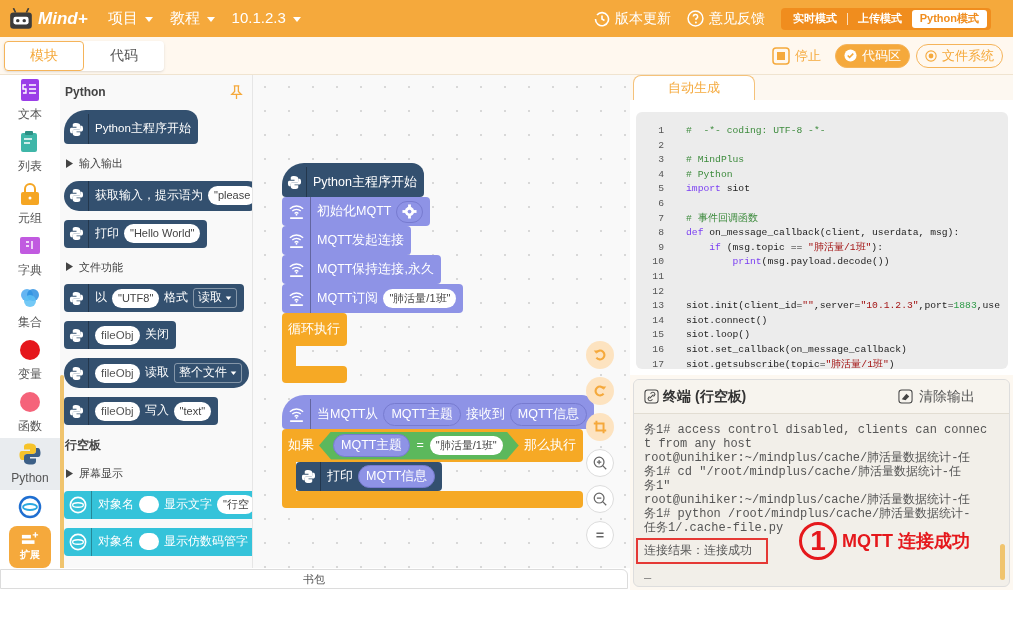  I want to click on code-line: siot.set_callback(on_message_callback), so click(796, 349).